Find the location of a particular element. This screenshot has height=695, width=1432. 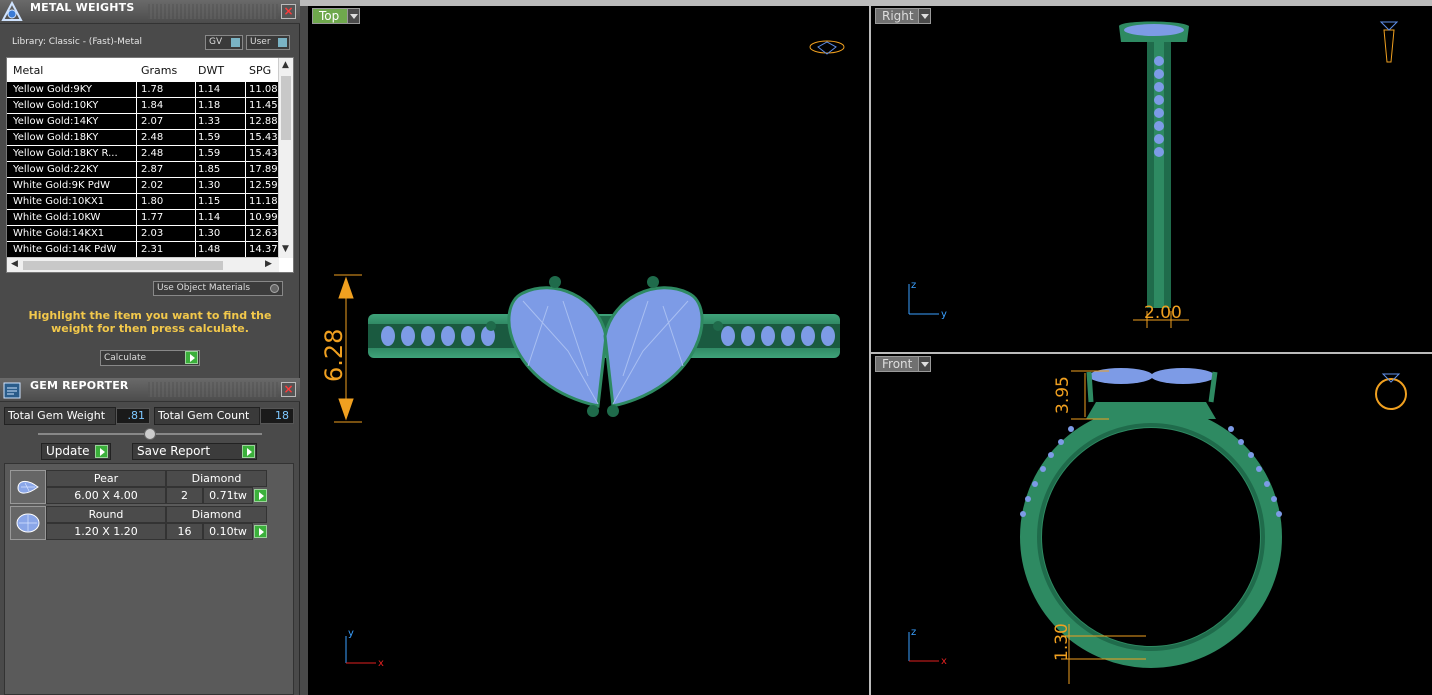

metal-cell-spg: 15.43 is located at coordinates (263, 153).